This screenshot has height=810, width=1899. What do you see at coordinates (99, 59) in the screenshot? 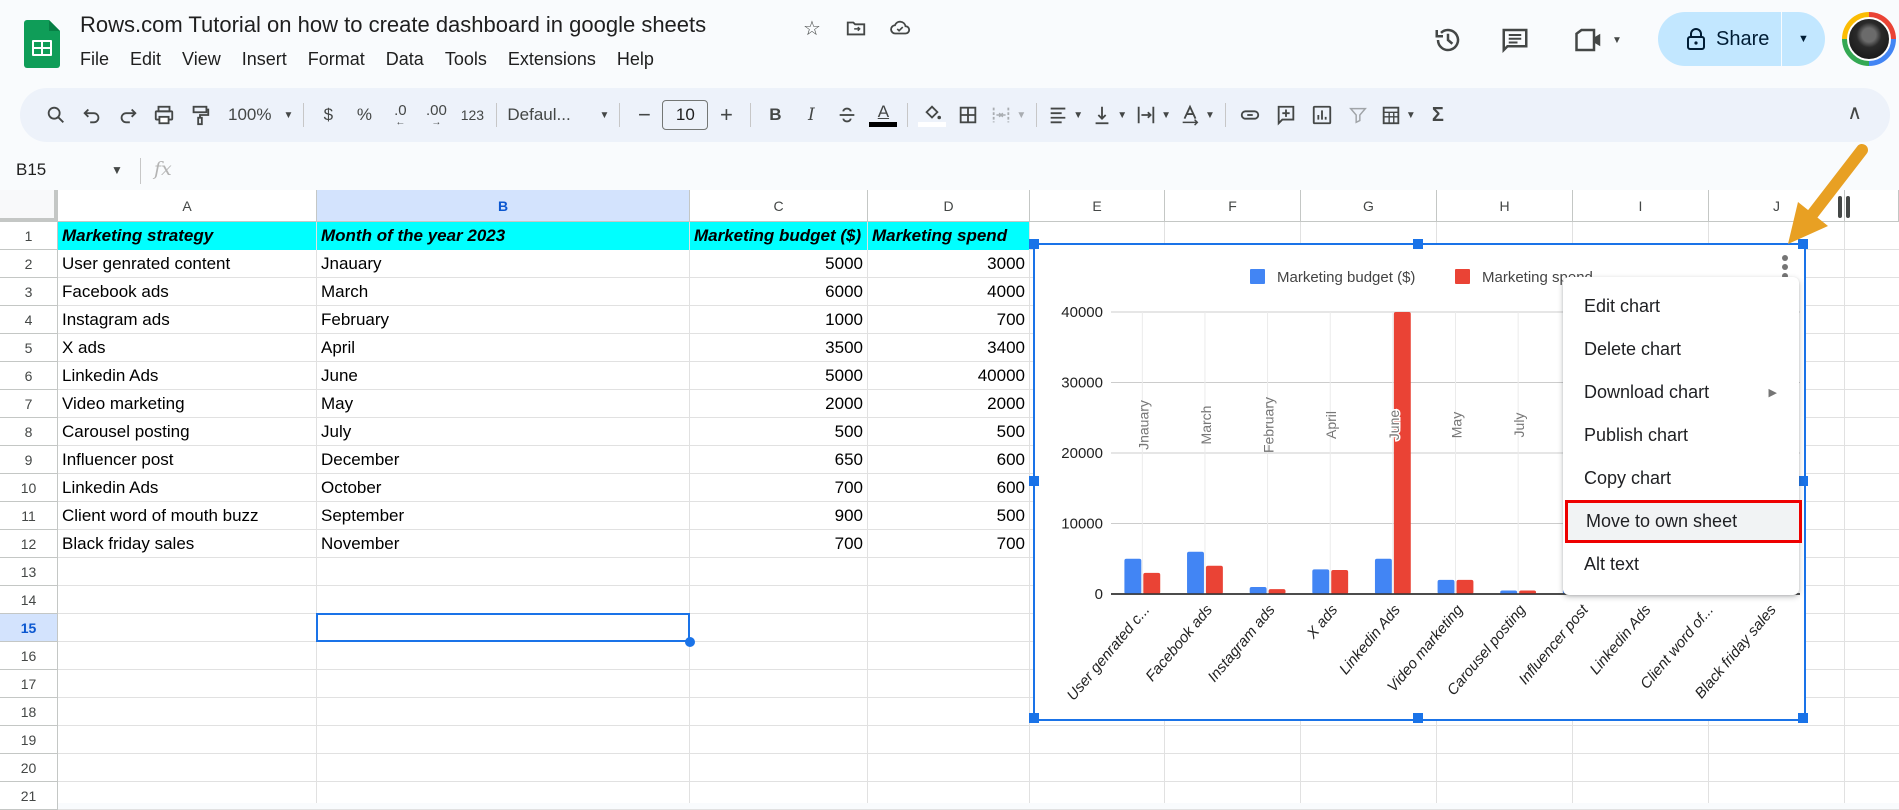
I see `menu-file: File` at bounding box center [99, 59].